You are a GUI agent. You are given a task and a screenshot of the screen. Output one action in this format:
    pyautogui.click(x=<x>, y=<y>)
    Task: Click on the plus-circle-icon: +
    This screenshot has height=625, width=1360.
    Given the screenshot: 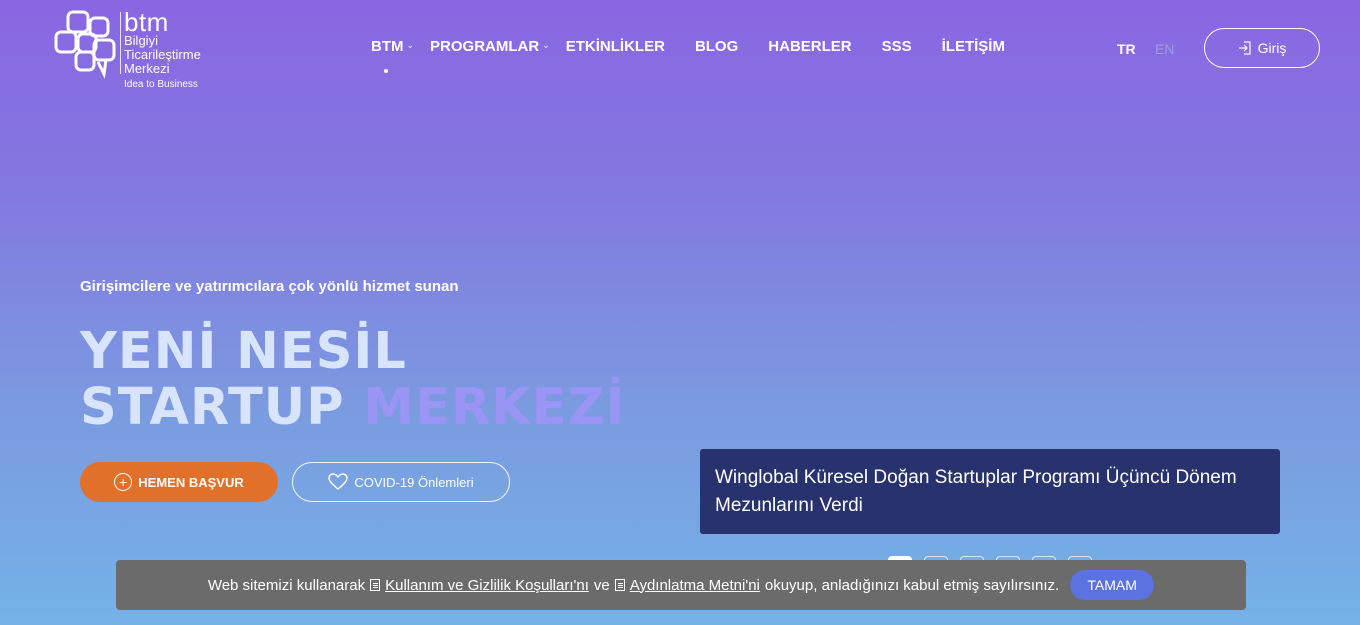 What is the action you would take?
    pyautogui.click(x=123, y=482)
    